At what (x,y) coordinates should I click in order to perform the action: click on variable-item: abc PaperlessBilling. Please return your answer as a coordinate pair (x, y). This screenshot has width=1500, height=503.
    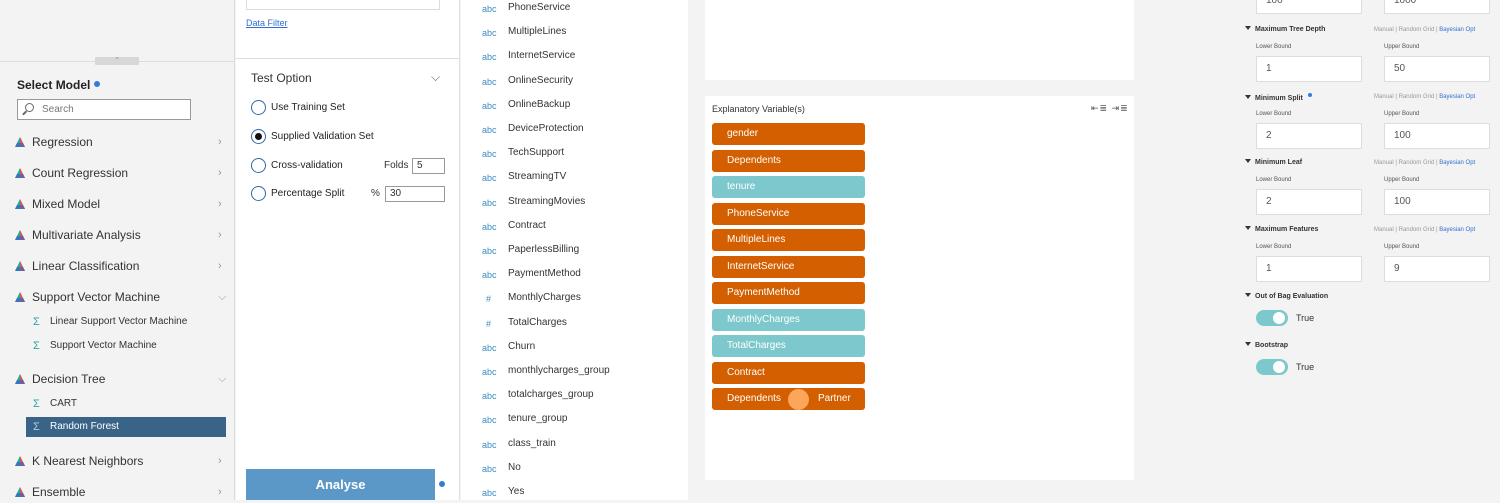
    Looking at the image, I should click on (574, 250).